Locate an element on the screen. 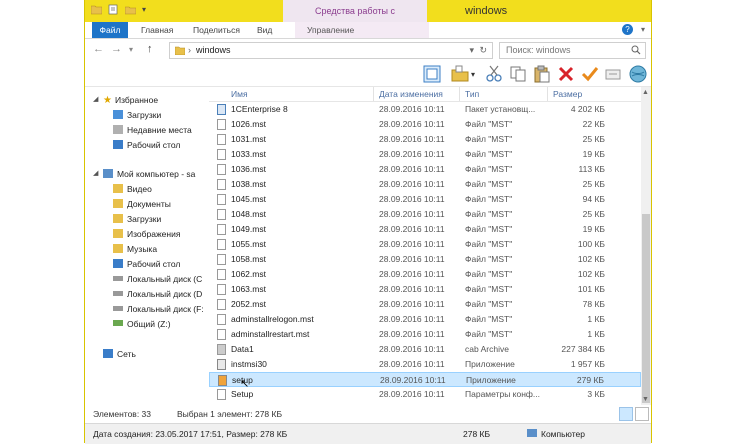 This screenshot has height=444, width=750. details-view-button is located at coordinates (626, 414).